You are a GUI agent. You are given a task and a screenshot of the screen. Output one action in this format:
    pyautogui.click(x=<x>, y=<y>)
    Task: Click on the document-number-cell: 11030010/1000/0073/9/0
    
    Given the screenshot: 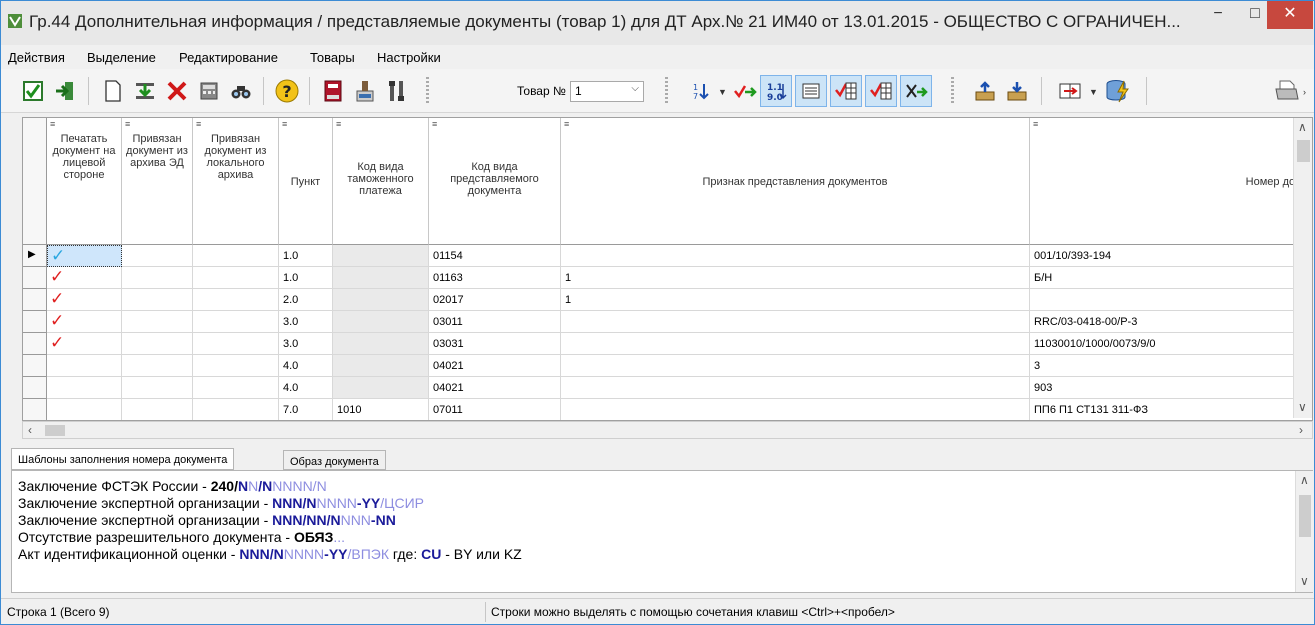 What is the action you would take?
    pyautogui.click(x=1171, y=344)
    